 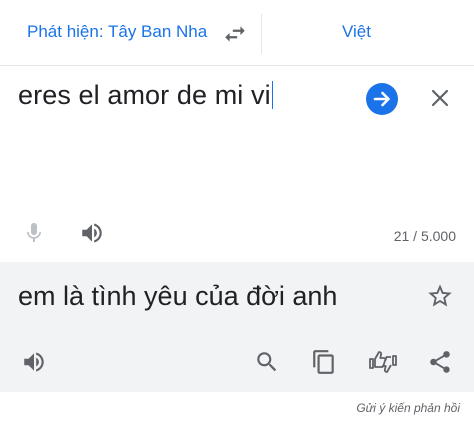 What do you see at coordinates (356, 32) in the screenshot?
I see `target-language-button: Việt` at bounding box center [356, 32].